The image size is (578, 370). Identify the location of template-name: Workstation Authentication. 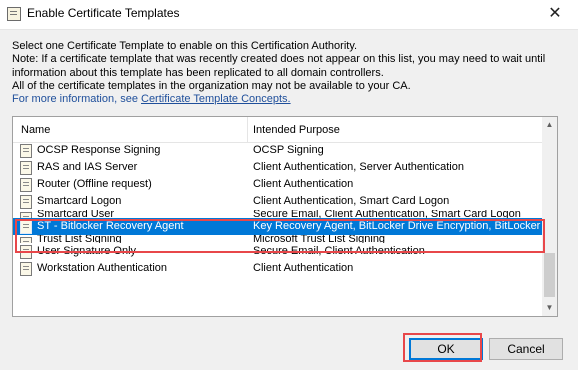
(102, 268).